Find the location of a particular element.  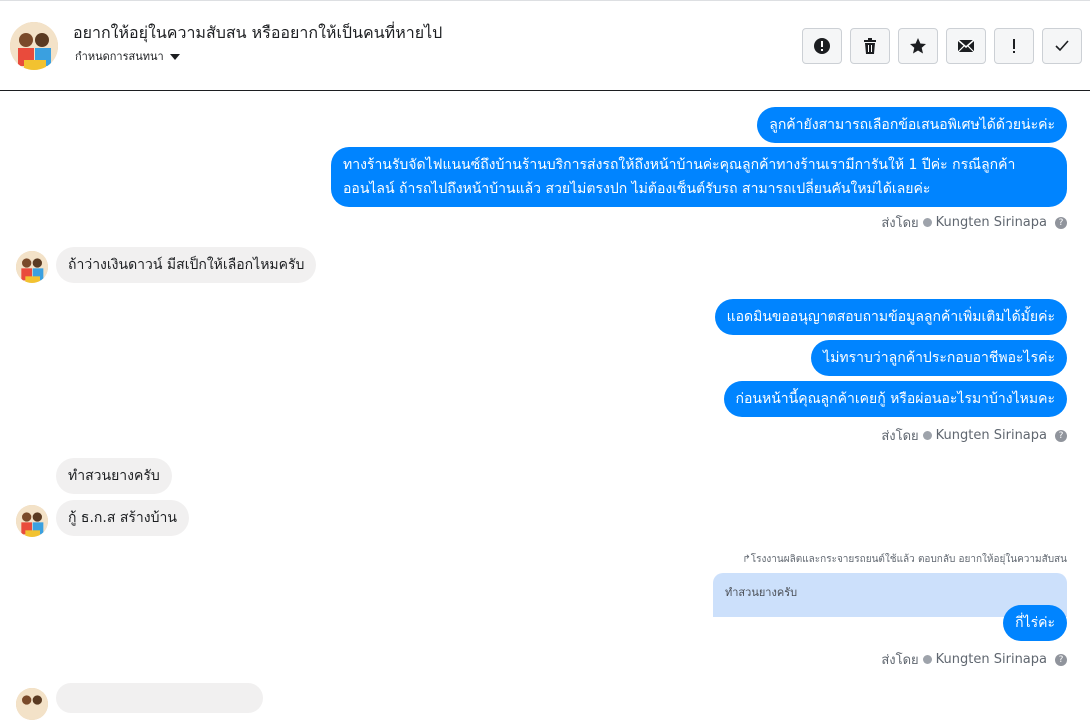

mail-icon is located at coordinates (966, 46).